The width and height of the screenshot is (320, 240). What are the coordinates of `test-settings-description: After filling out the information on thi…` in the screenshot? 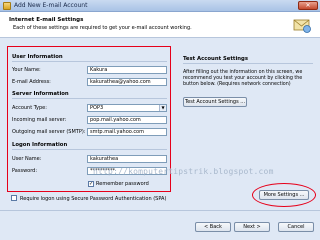 It's located at (243, 78).